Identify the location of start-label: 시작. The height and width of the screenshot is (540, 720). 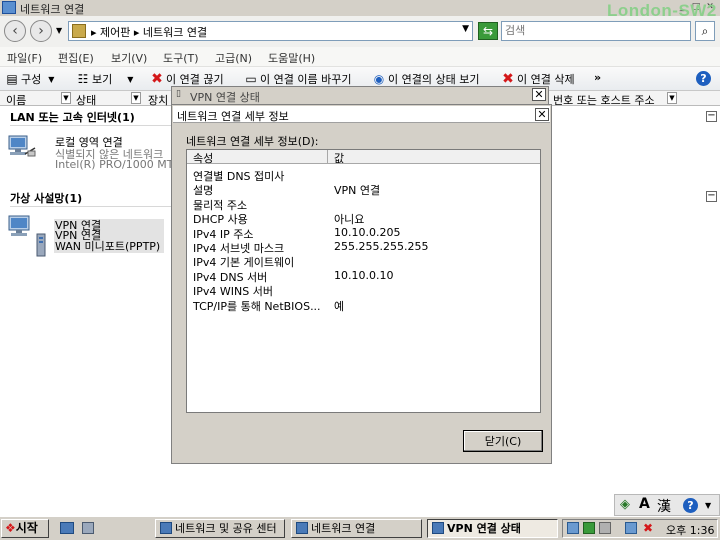
(26, 528).